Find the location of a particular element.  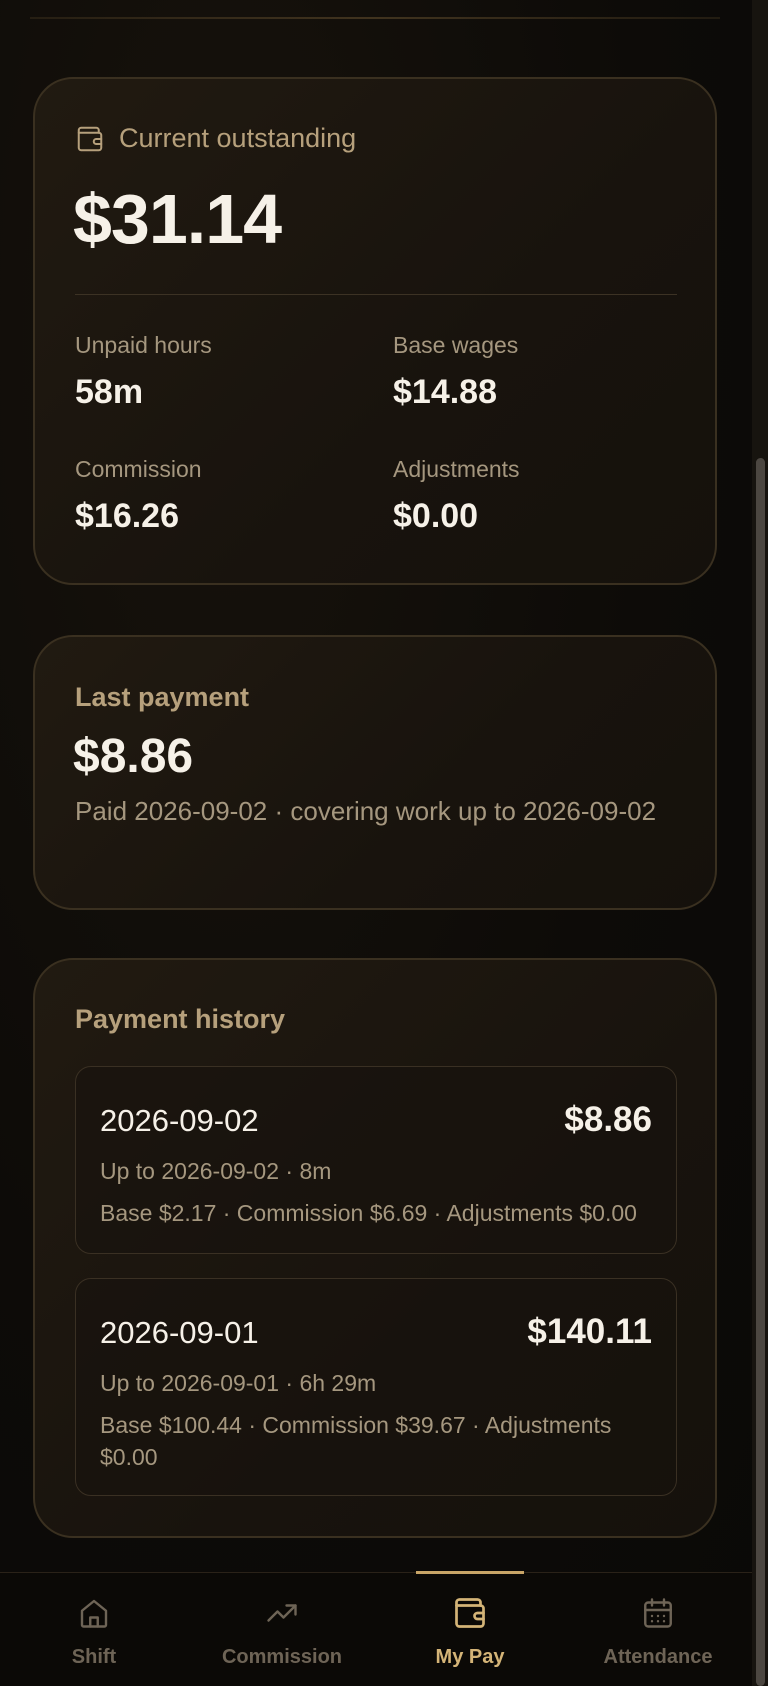

outstanding-amount: $31.14 is located at coordinates (177, 219).